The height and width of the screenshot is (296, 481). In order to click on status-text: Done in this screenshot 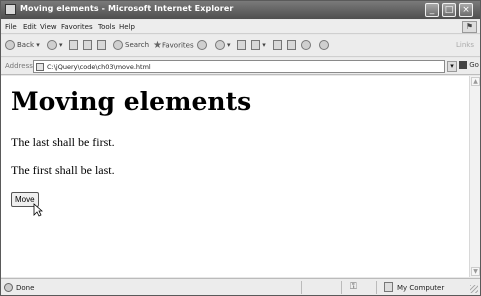, I will do `click(25, 288)`.